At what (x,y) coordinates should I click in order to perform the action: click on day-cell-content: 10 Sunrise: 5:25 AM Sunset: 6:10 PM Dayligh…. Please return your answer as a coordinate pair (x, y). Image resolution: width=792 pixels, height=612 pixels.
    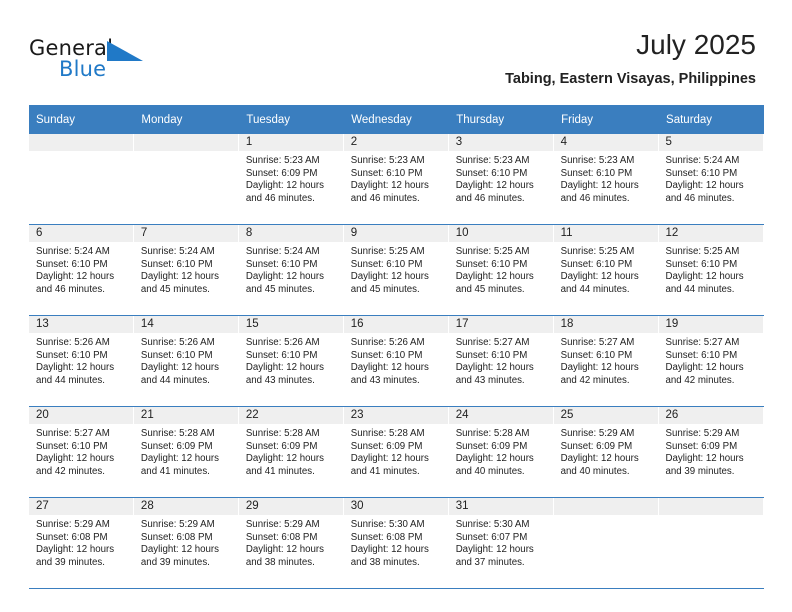
    Looking at the image, I should click on (501, 270).